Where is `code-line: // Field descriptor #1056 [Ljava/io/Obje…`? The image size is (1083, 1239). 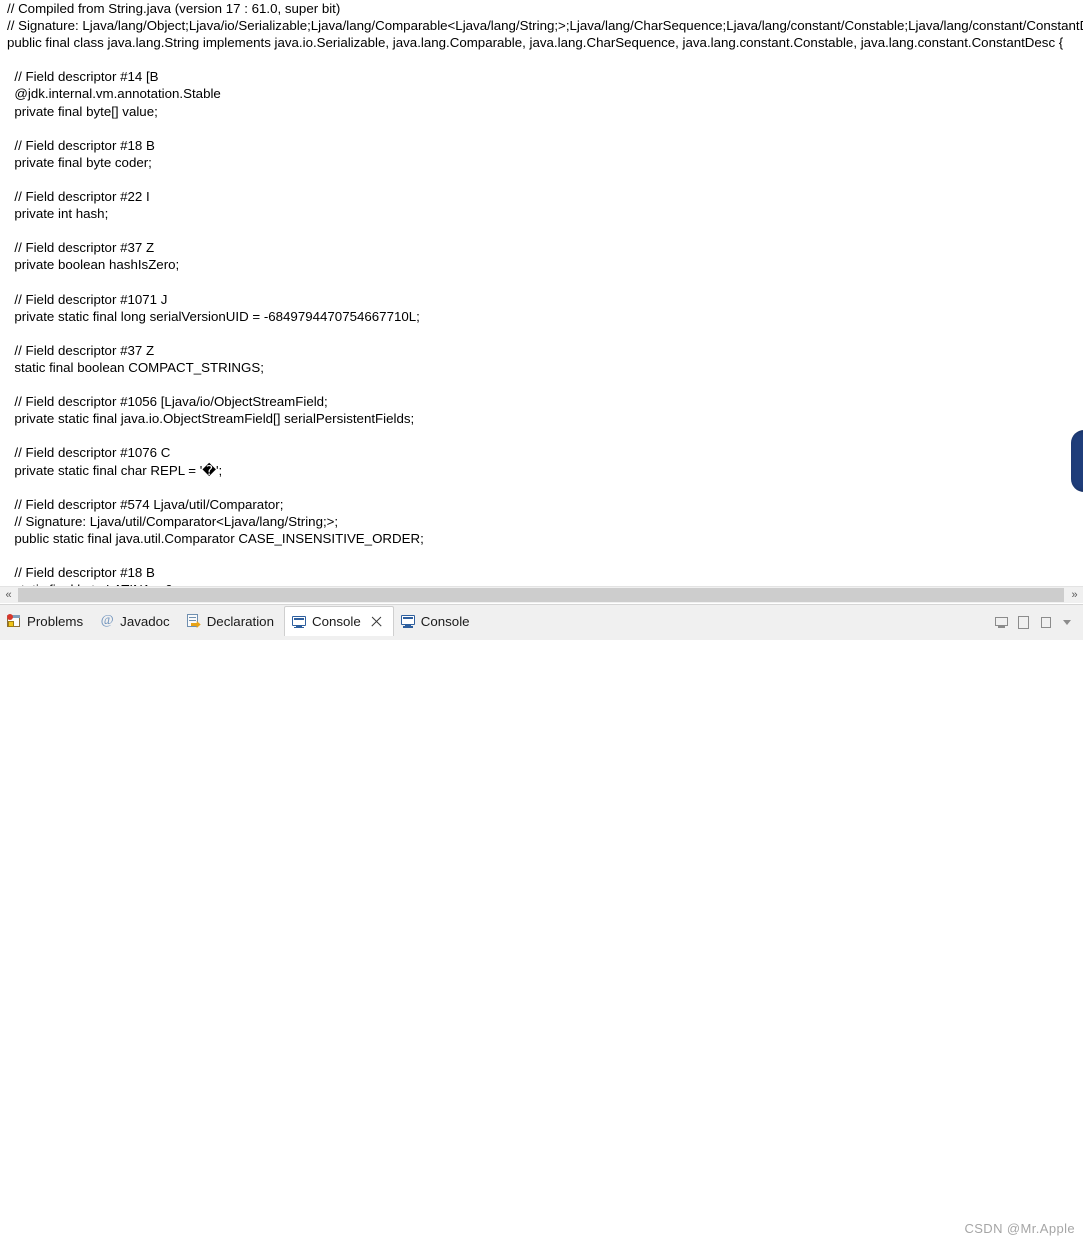 code-line: // Field descriptor #1056 [Ljava/io/Obje… is located at coordinates (167, 402).